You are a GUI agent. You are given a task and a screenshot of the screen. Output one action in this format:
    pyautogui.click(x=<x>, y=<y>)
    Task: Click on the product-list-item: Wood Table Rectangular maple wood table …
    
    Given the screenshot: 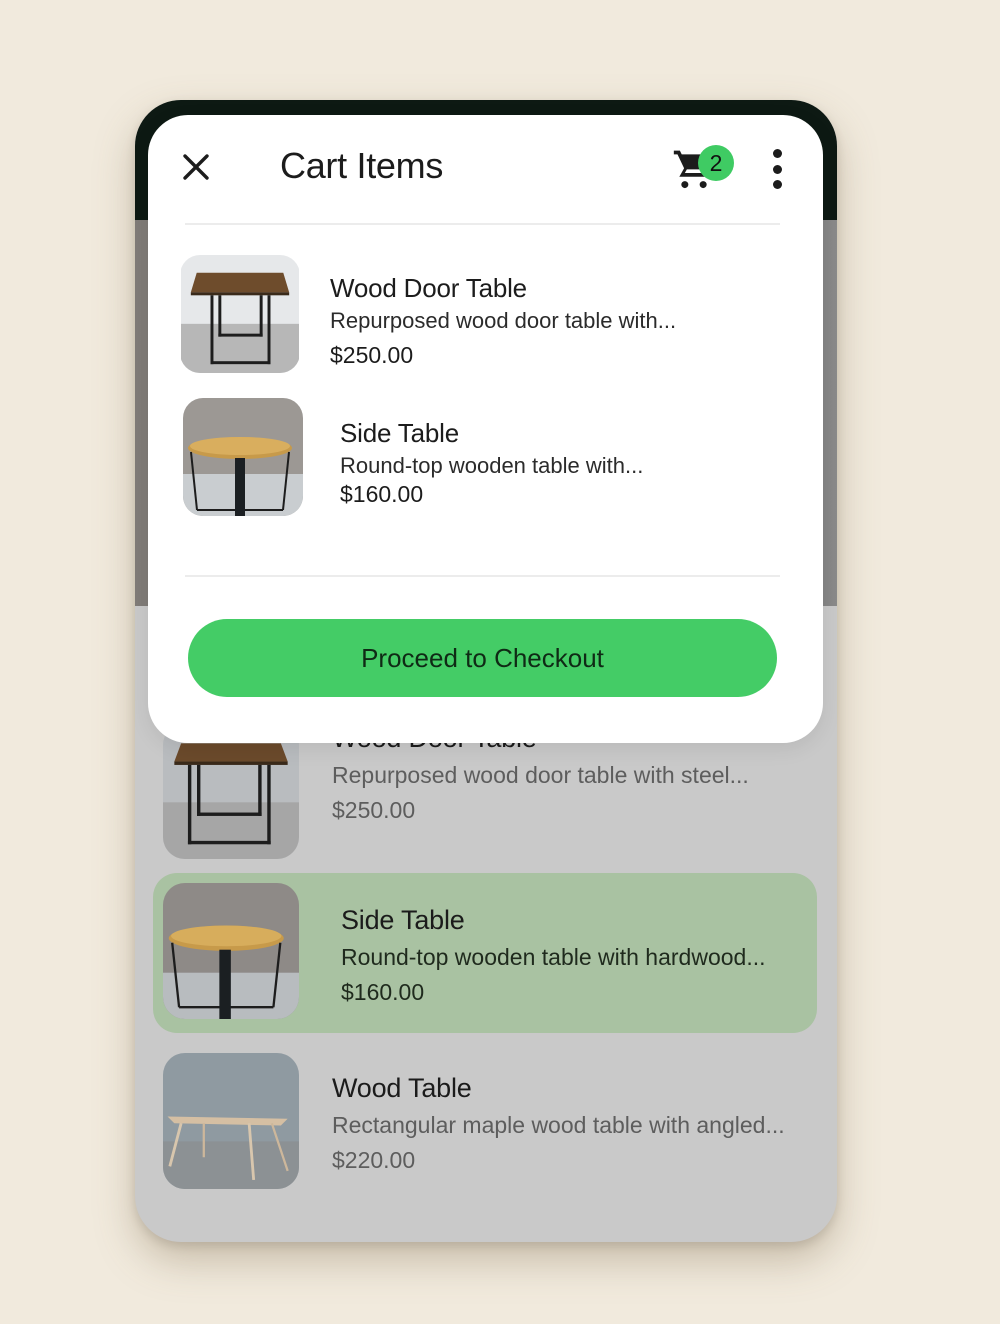 What is the action you would take?
    pyautogui.click(x=495, y=1133)
    